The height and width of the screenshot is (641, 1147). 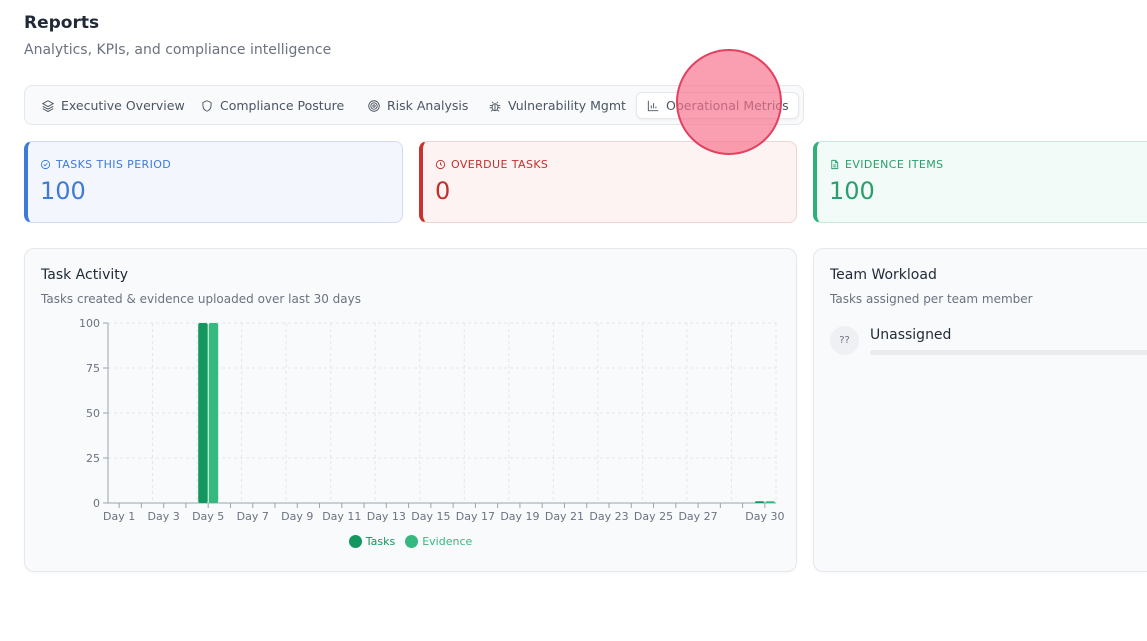 I want to click on kpi-label: TASKS THIS PERIOD, so click(x=114, y=164).